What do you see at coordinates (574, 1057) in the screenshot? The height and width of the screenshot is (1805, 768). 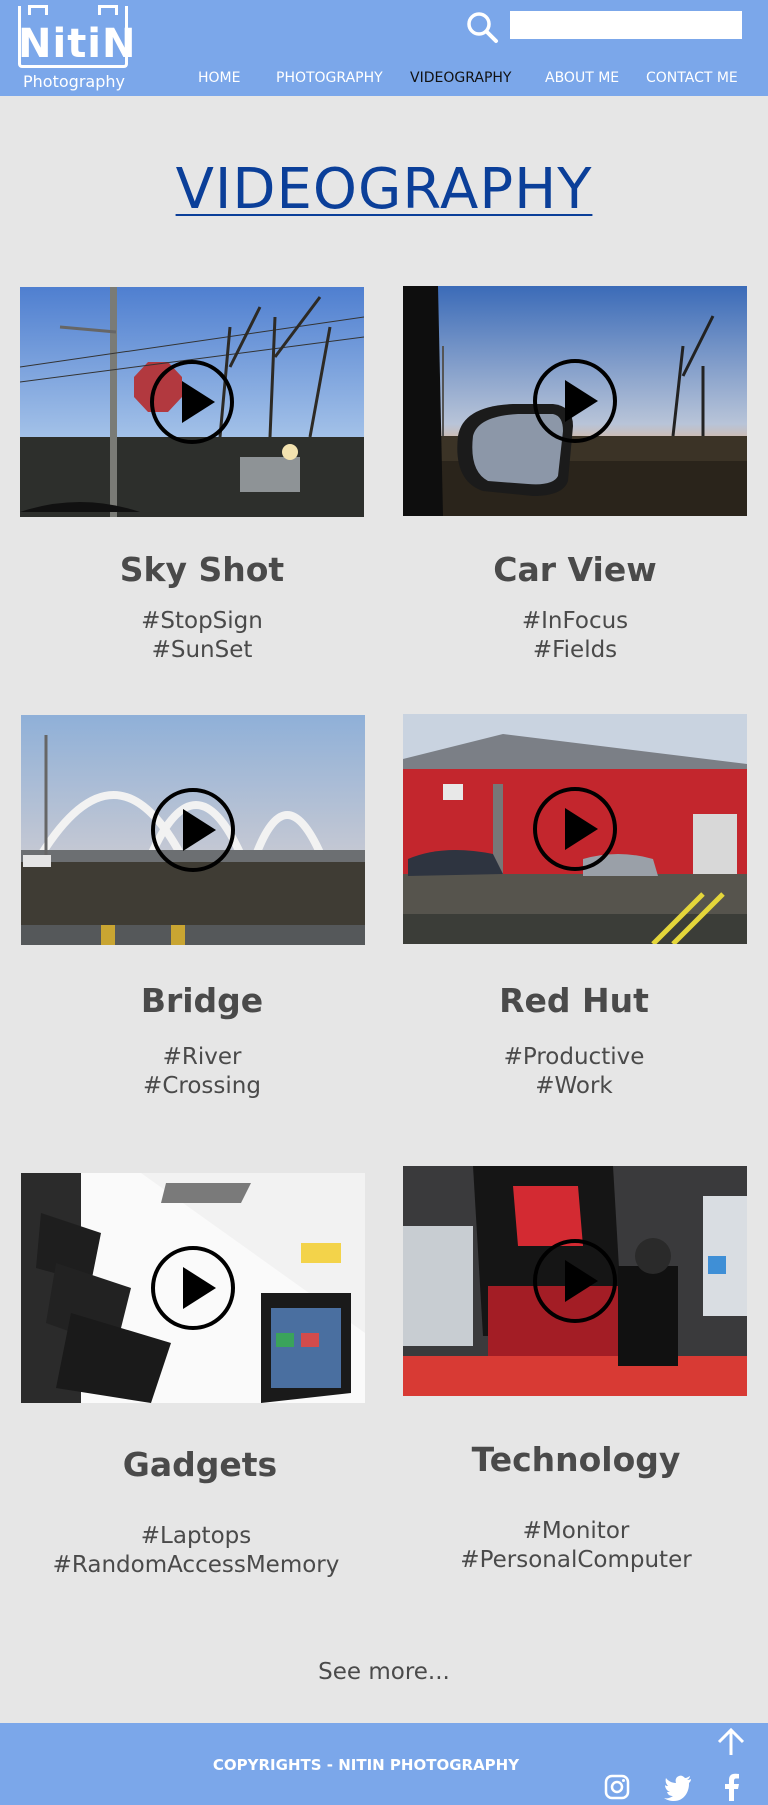 I see `video-tag: #Productive` at bounding box center [574, 1057].